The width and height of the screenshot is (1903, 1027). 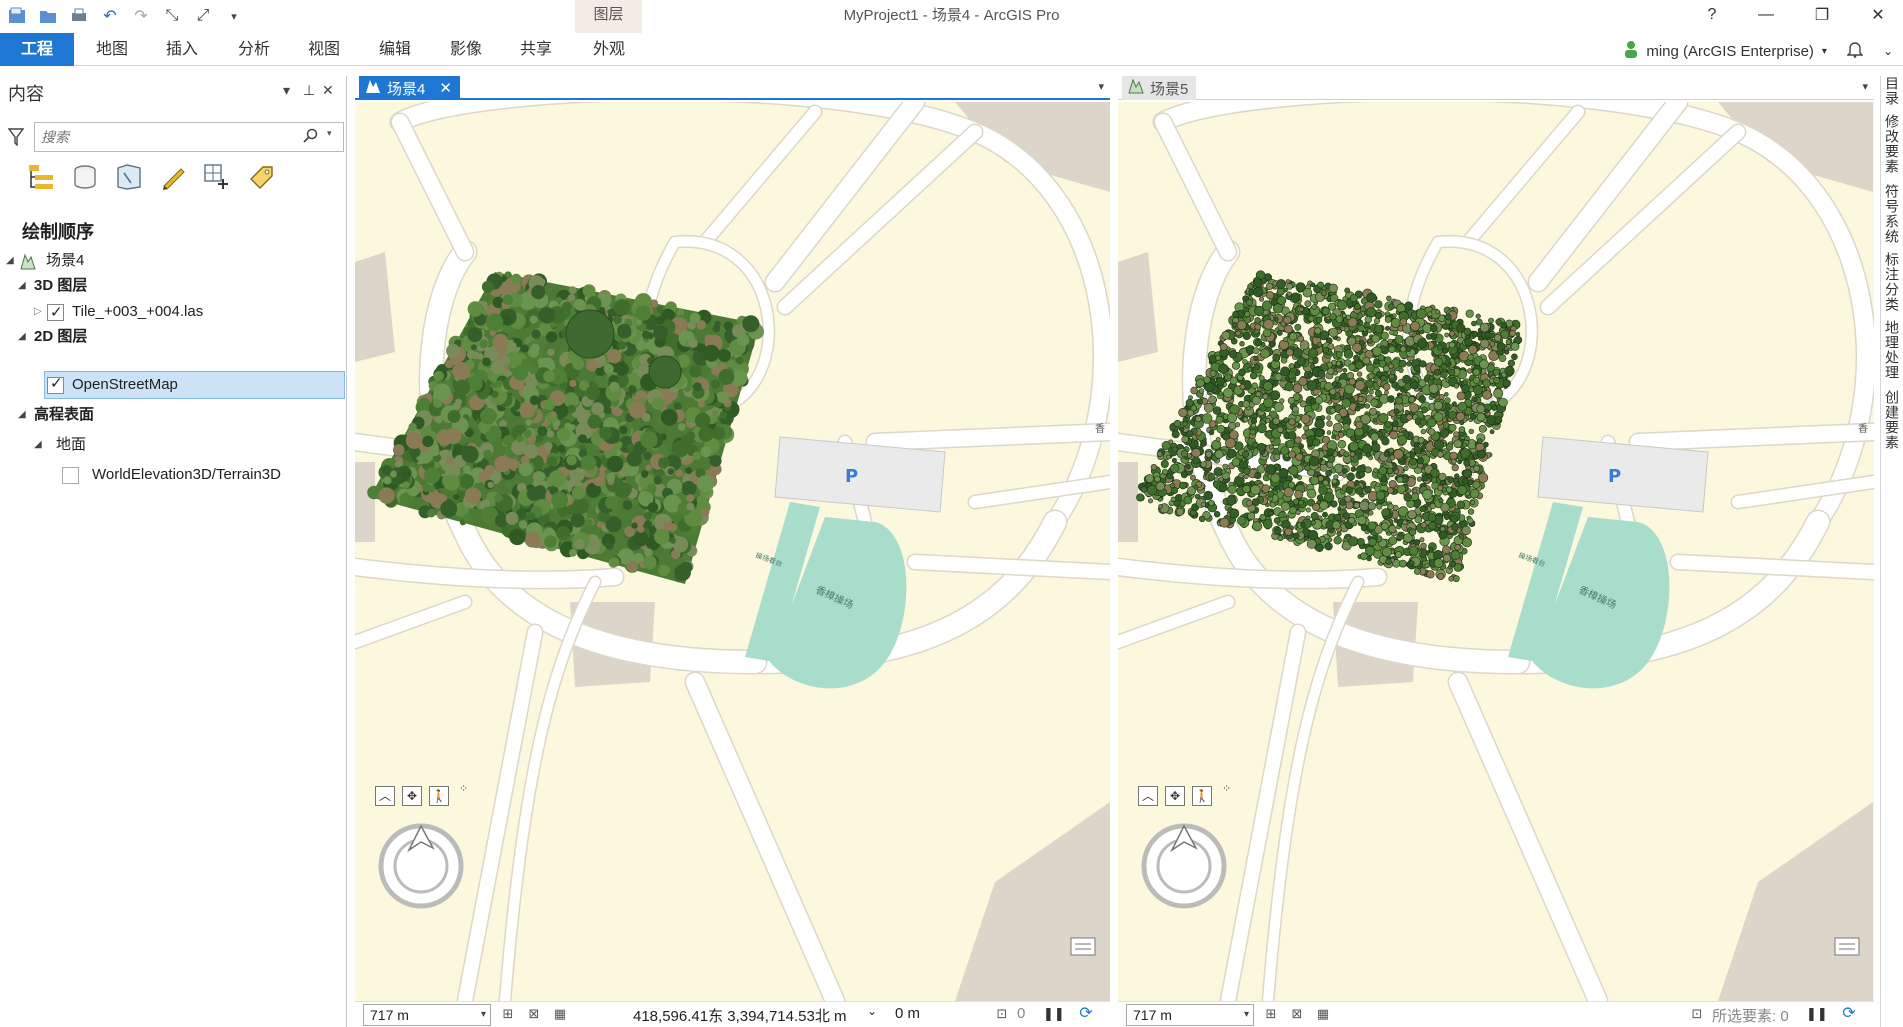 What do you see at coordinates (129, 177) in the screenshot?
I see `list-by-visibility-icon` at bounding box center [129, 177].